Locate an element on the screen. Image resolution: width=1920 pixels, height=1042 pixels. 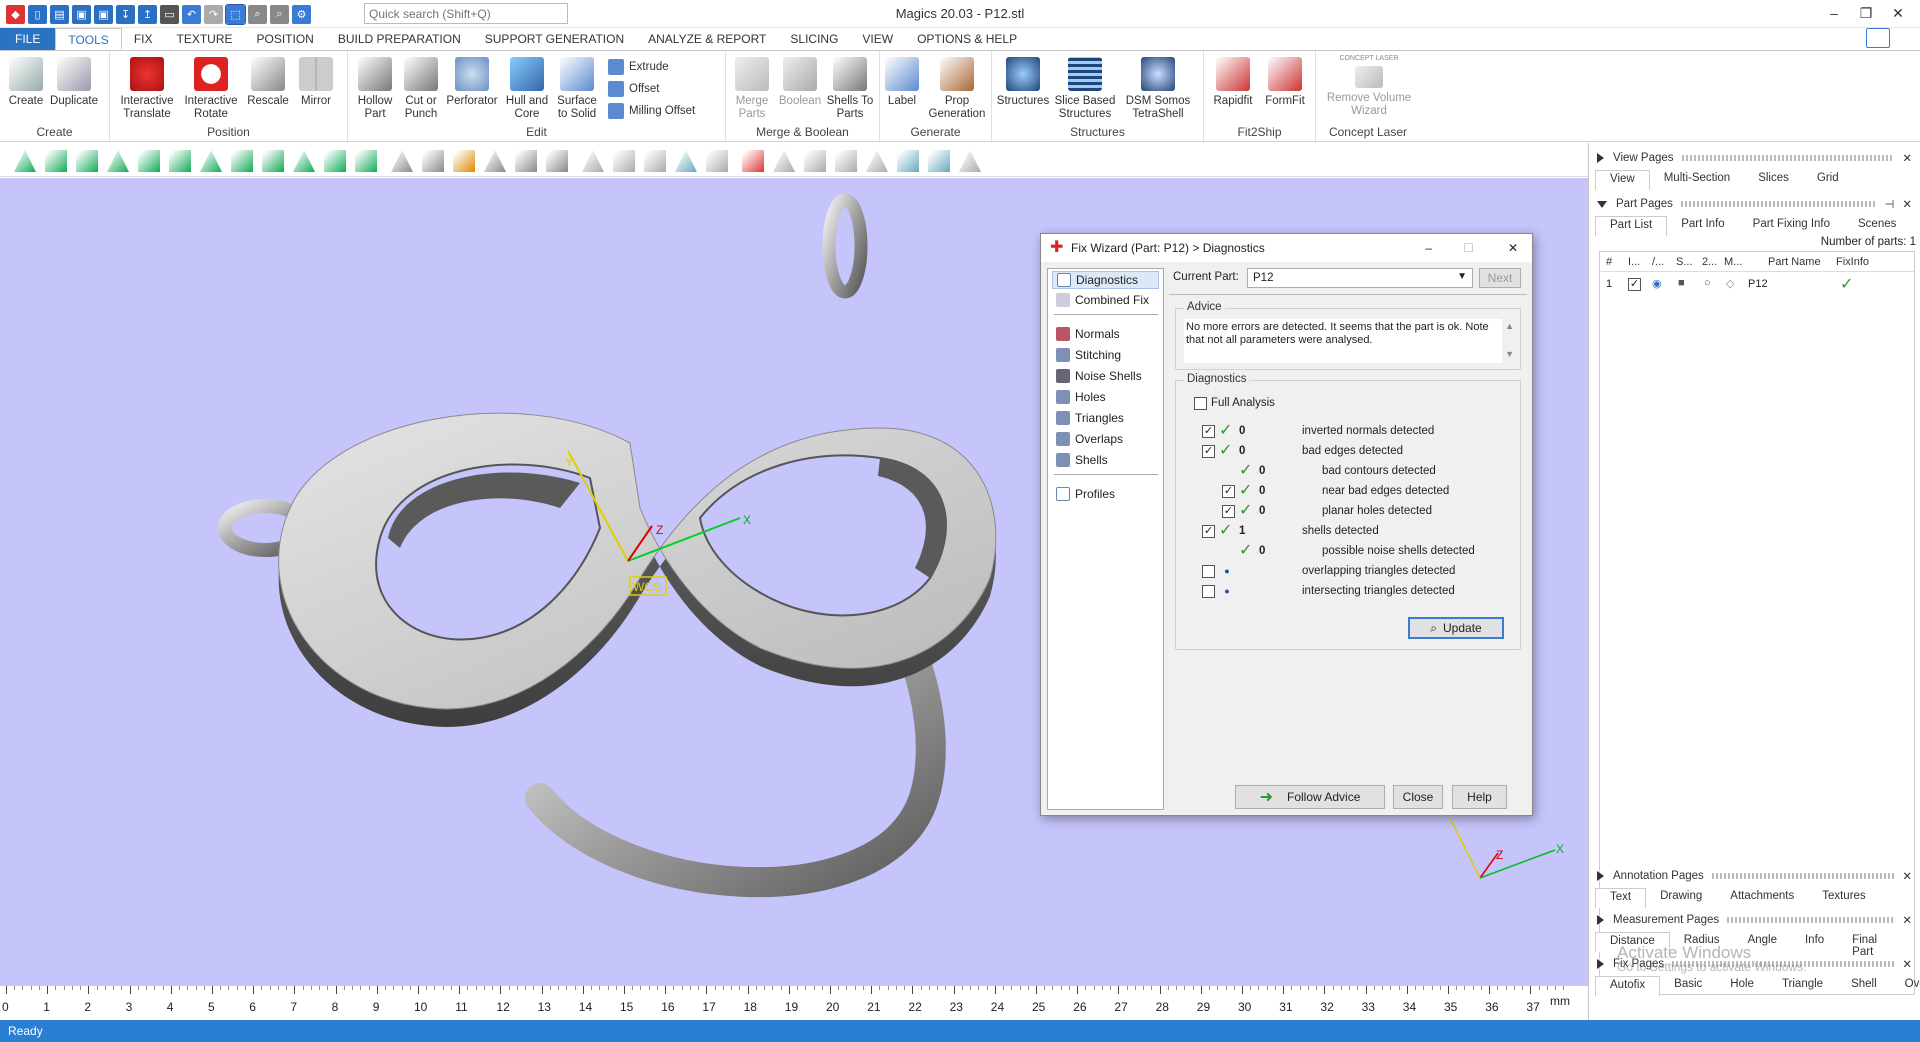
mirror-button: Mirror is located at coordinates (316, 82).